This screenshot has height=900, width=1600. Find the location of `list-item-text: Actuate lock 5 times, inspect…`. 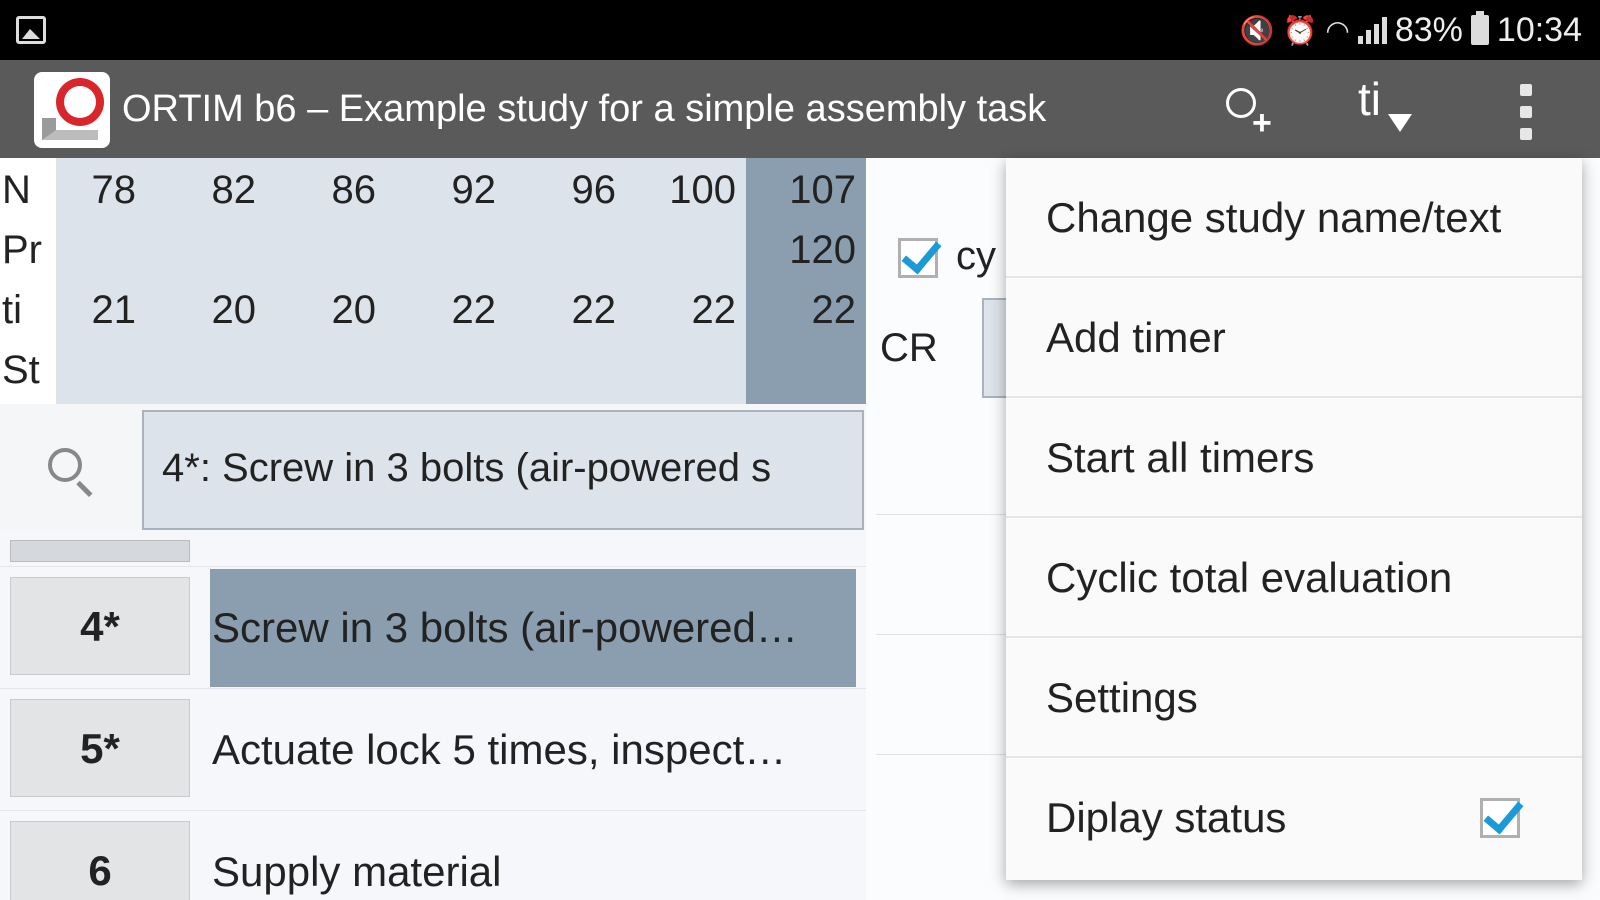

list-item-text: Actuate lock 5 times, inspect… is located at coordinates (533, 750).